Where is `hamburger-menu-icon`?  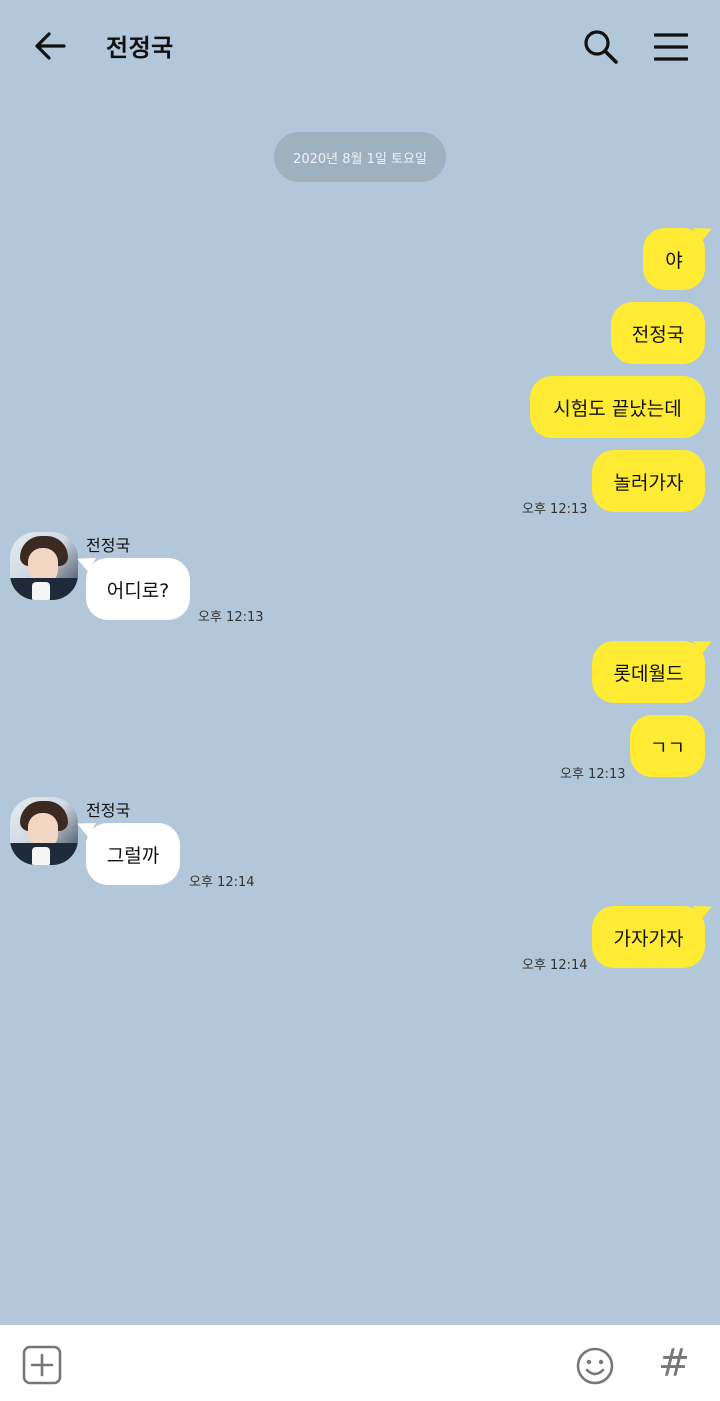
hamburger-menu-icon is located at coordinates (671, 47).